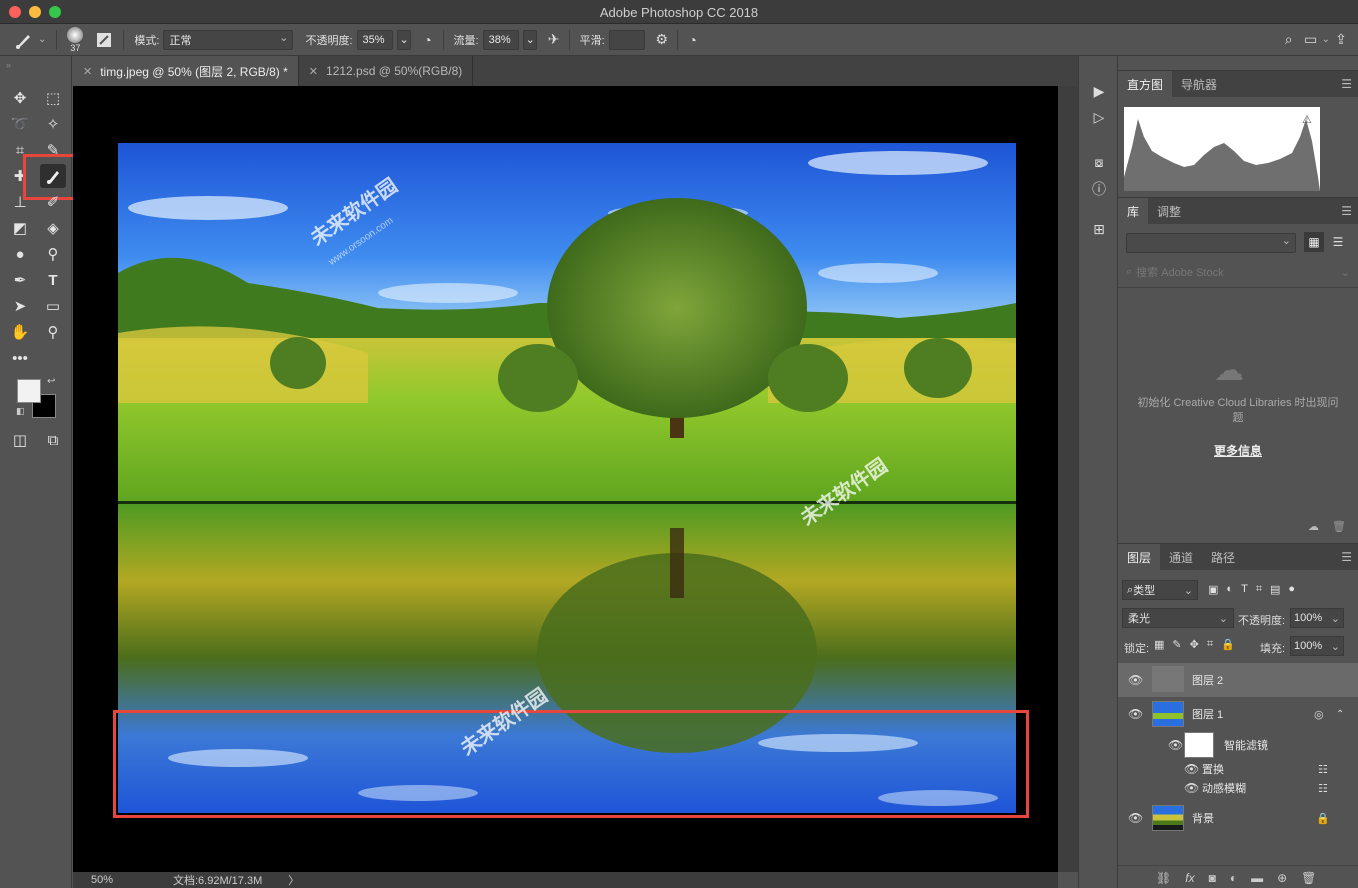 The height and width of the screenshot is (888, 1358). Describe the element at coordinates (693, 40) in the screenshot. I see `pressure-size-button: ◔` at that location.